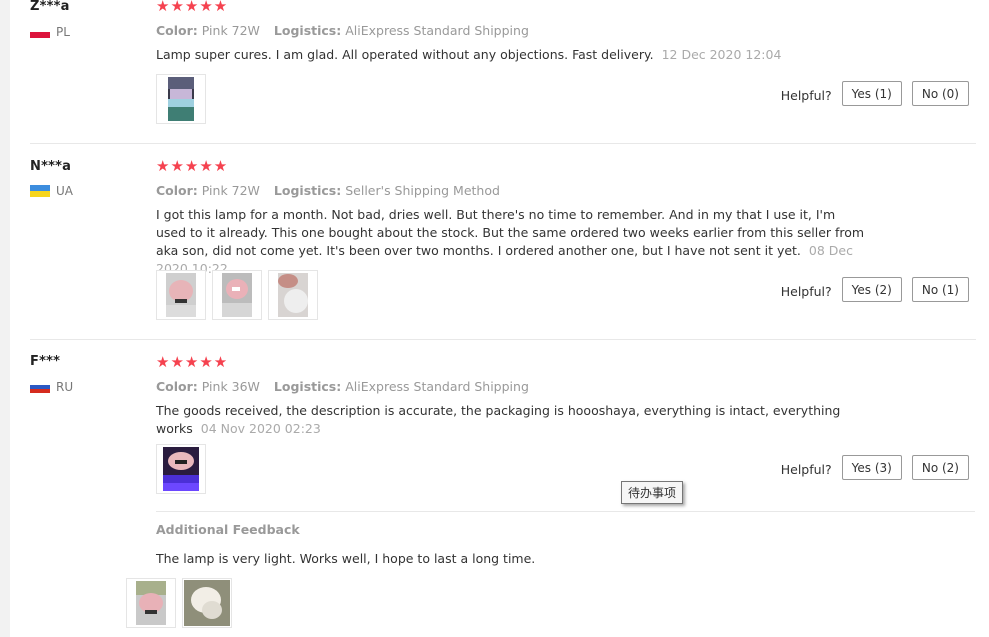 This screenshot has height=637, width=989. I want to click on flag-ua-icon, so click(40, 191).